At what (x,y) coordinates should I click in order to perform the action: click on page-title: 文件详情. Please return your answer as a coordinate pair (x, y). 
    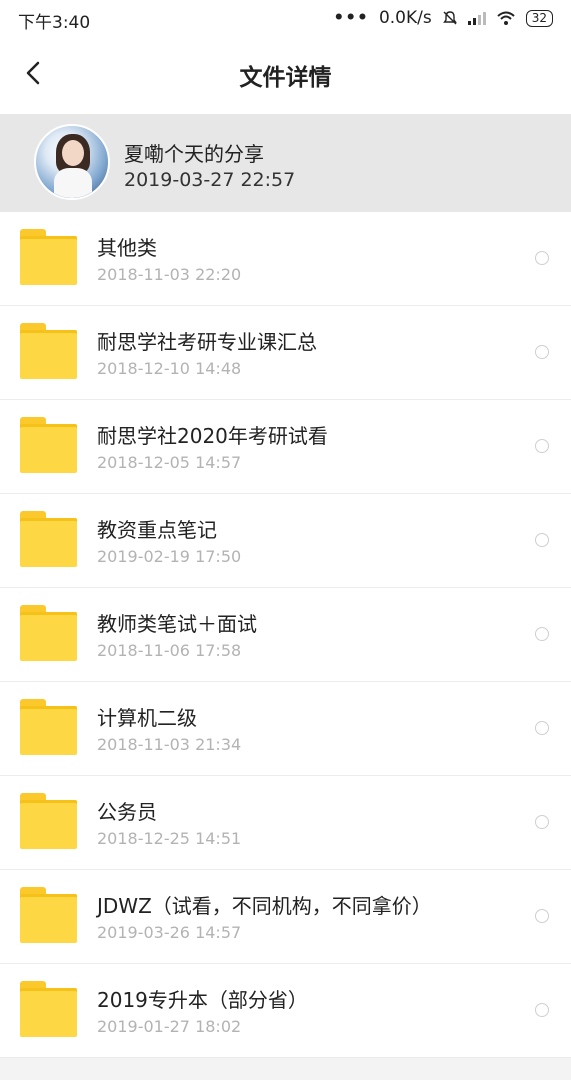
    Looking at the image, I should click on (285, 78).